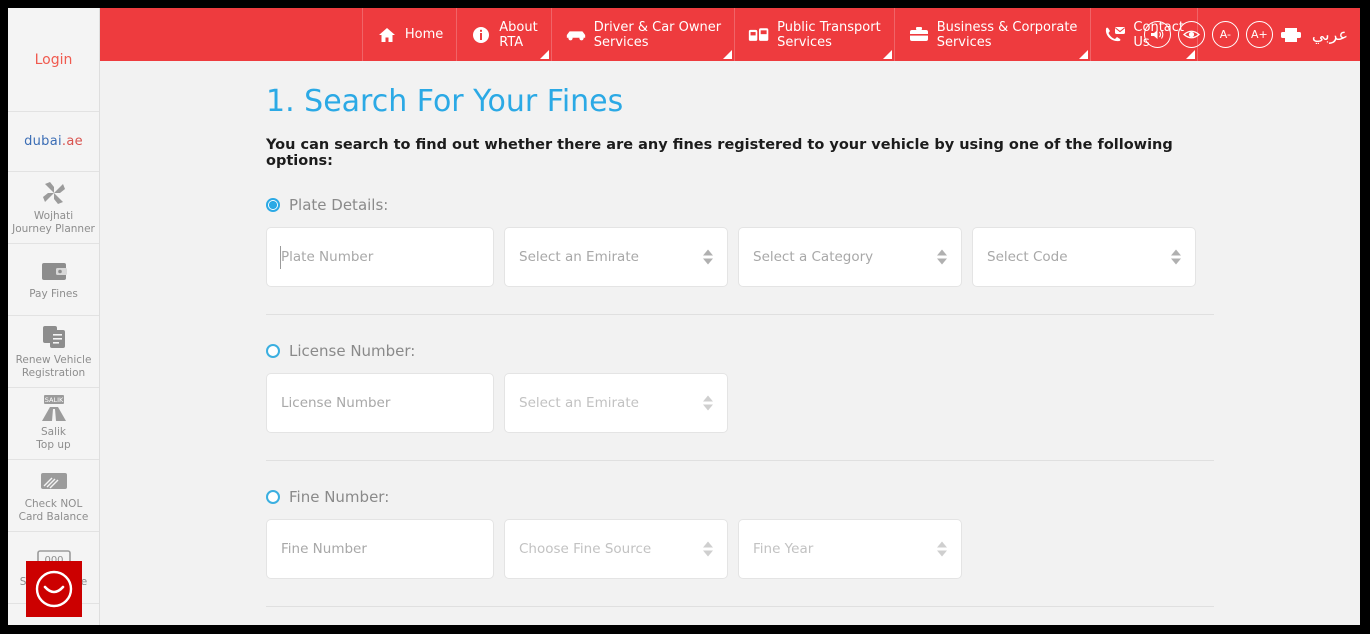  Describe the element at coordinates (53, 438) in the screenshot. I see `sidebar-item-label: Salik Top up` at that location.